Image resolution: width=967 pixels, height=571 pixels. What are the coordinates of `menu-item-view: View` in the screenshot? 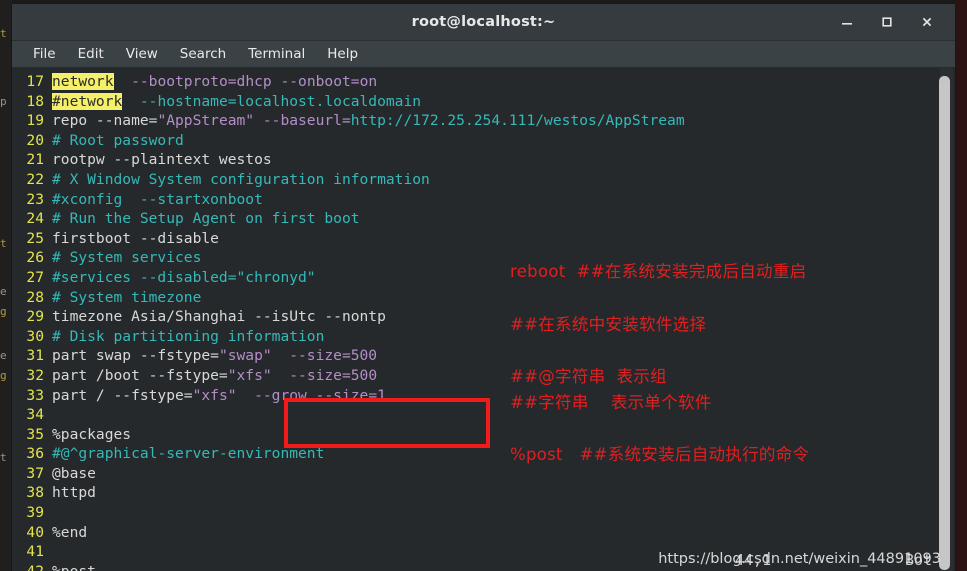 It's located at (142, 54).